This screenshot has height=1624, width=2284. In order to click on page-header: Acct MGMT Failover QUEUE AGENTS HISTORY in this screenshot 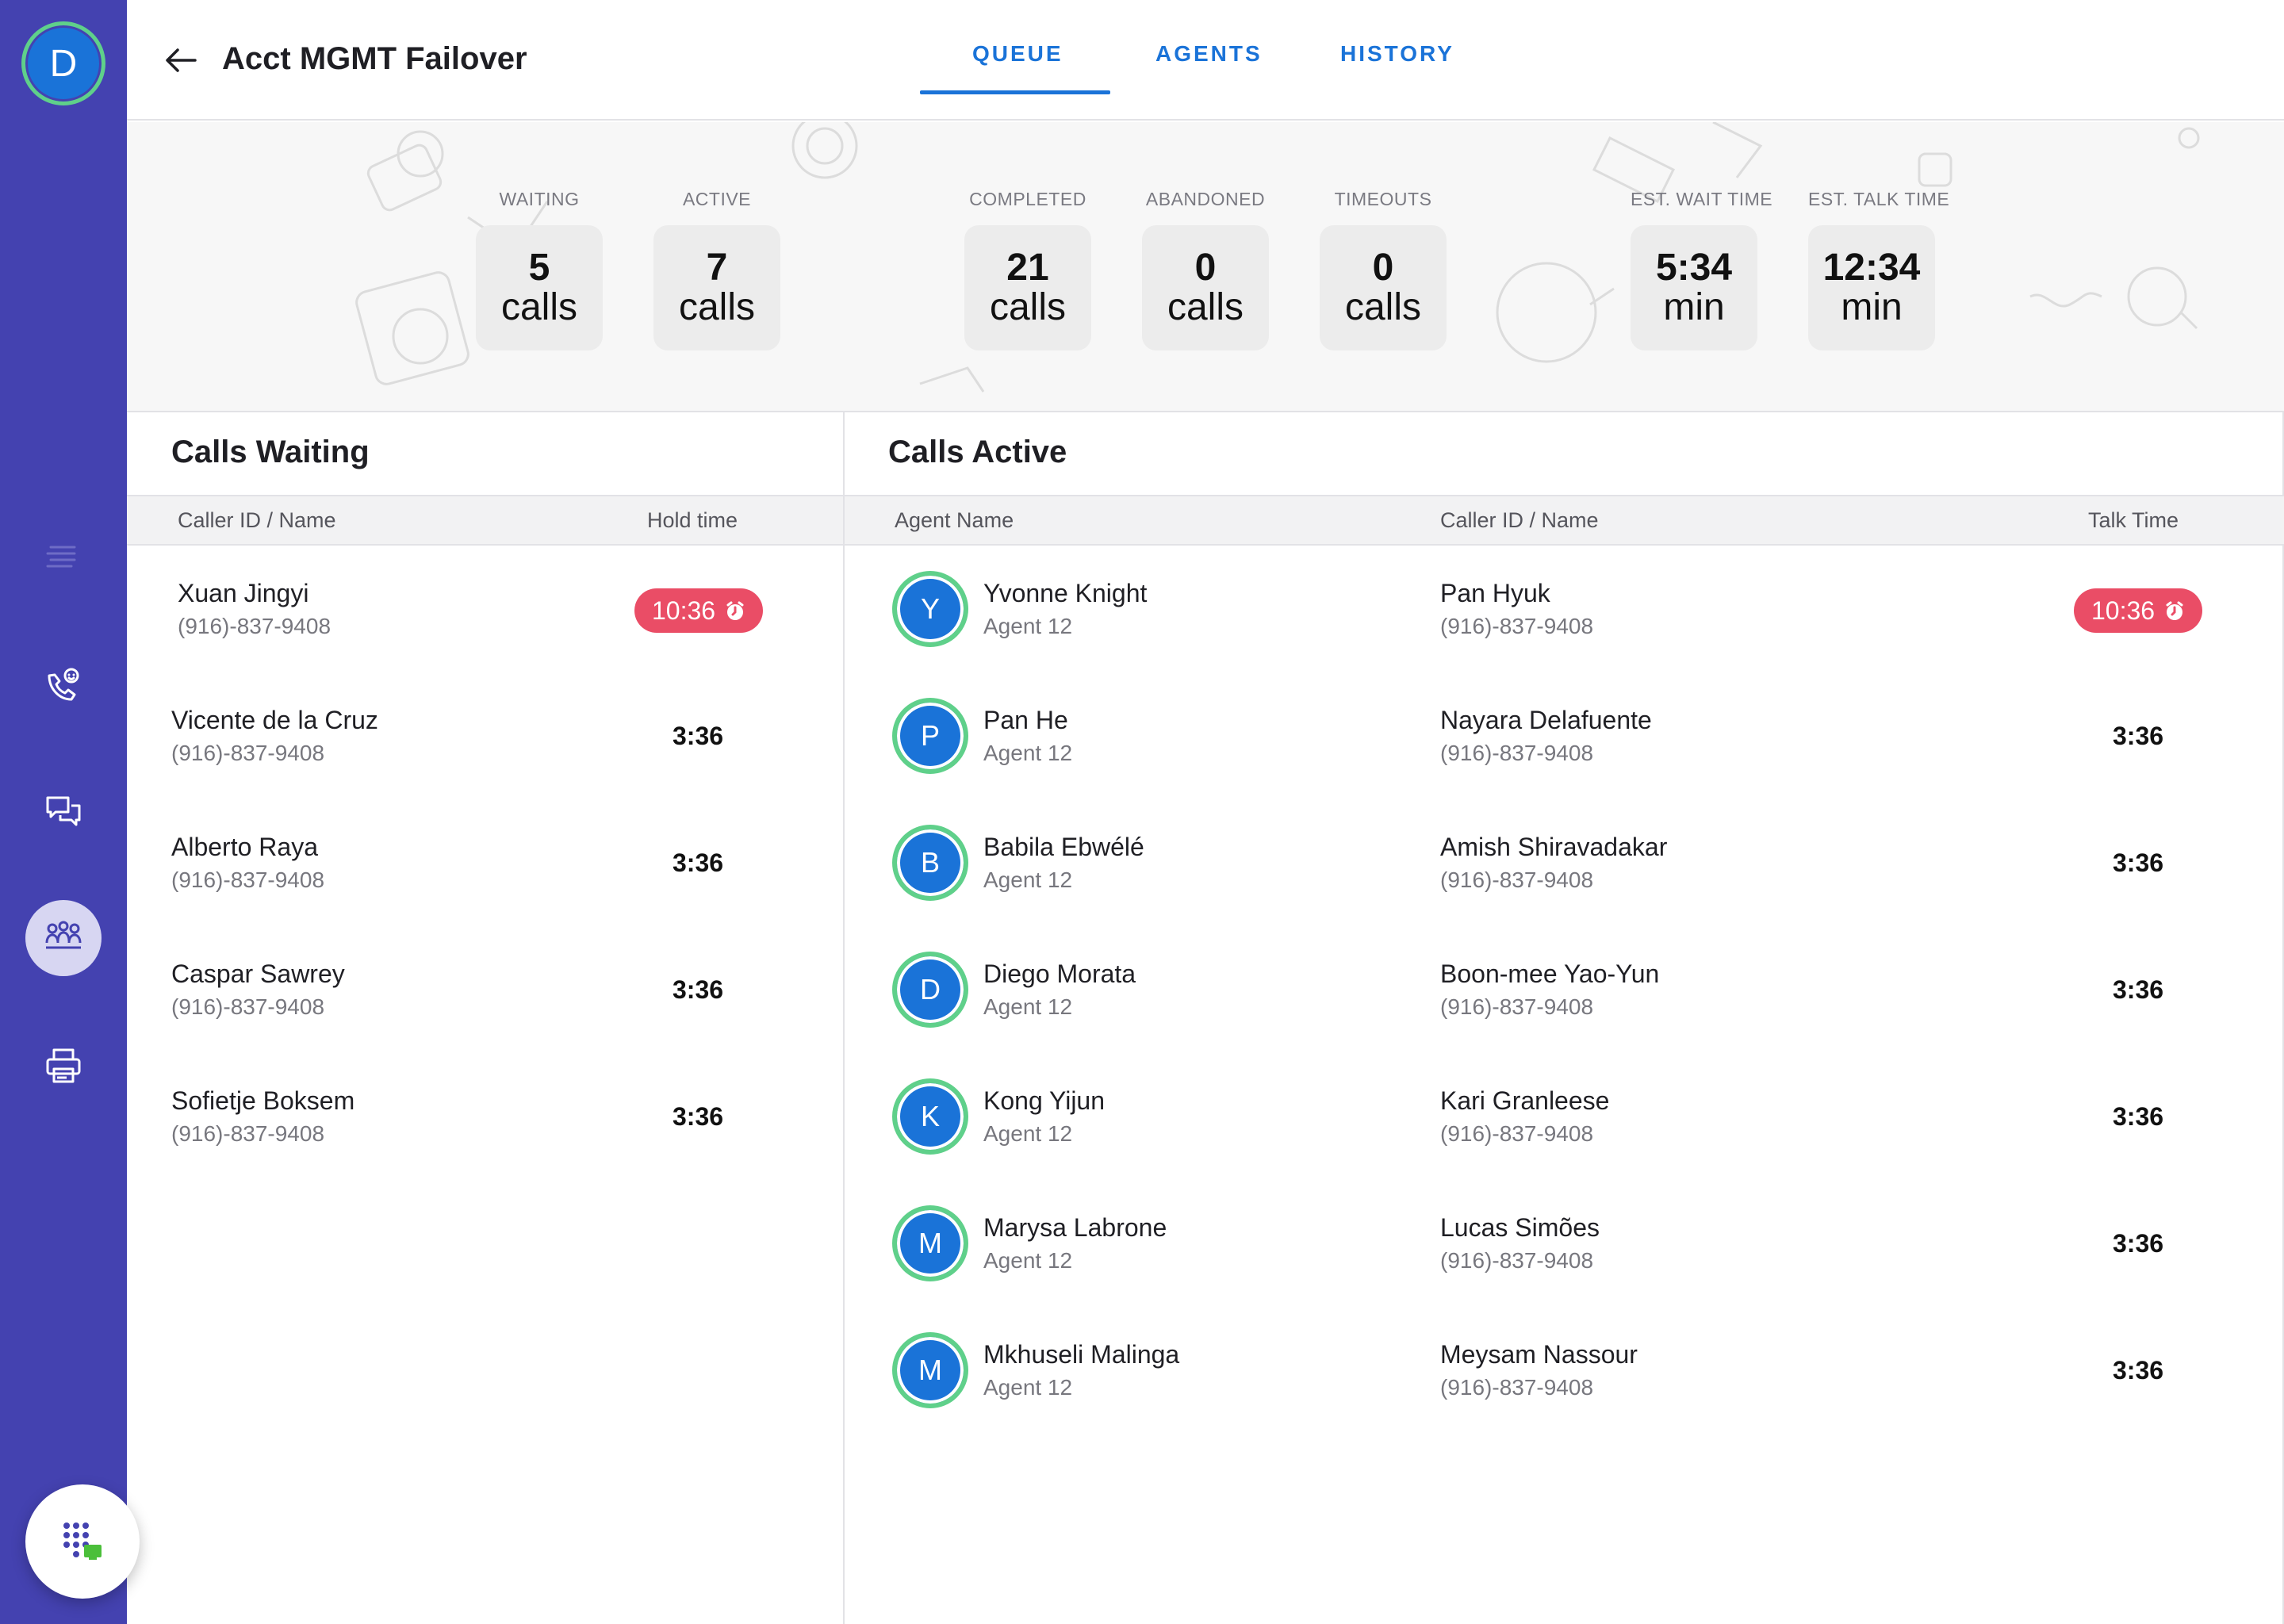, I will do `click(1205, 61)`.